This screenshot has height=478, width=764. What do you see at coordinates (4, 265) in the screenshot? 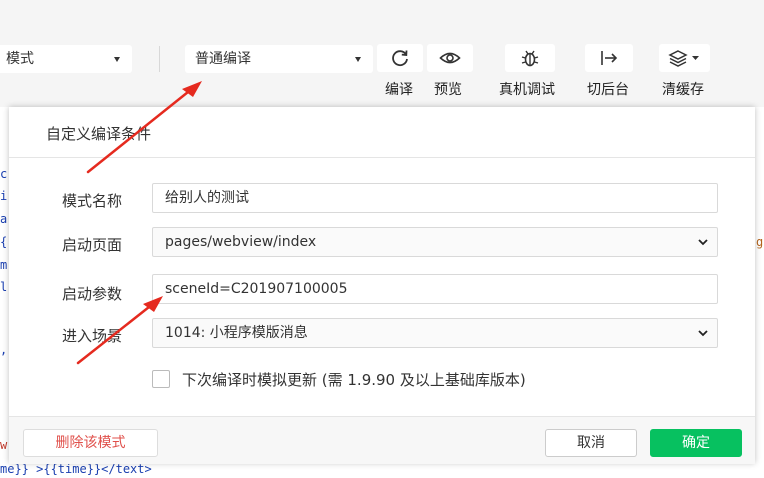
I see `code-fragment: m` at bounding box center [4, 265].